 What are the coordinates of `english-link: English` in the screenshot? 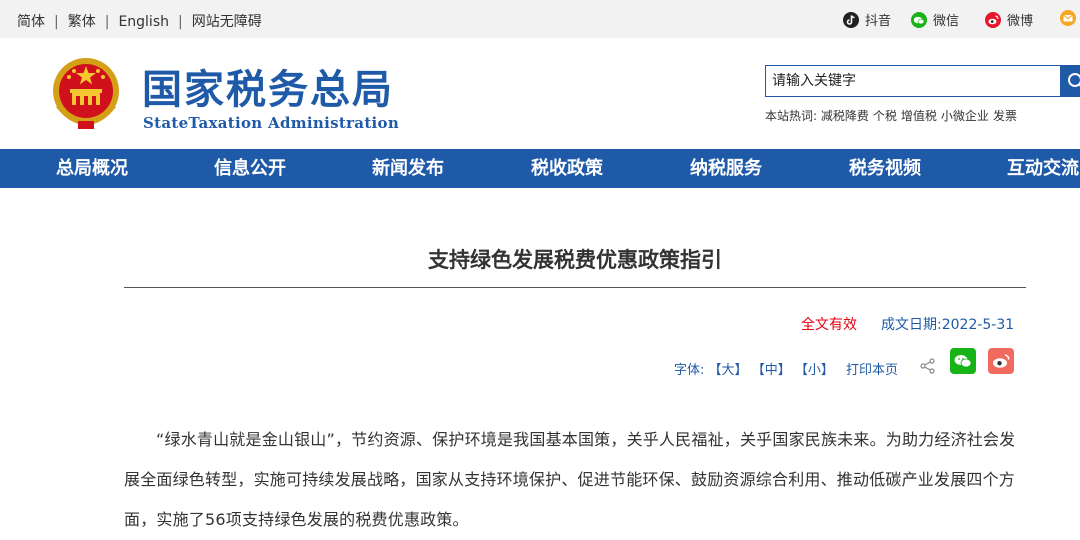 It's located at (143, 22).